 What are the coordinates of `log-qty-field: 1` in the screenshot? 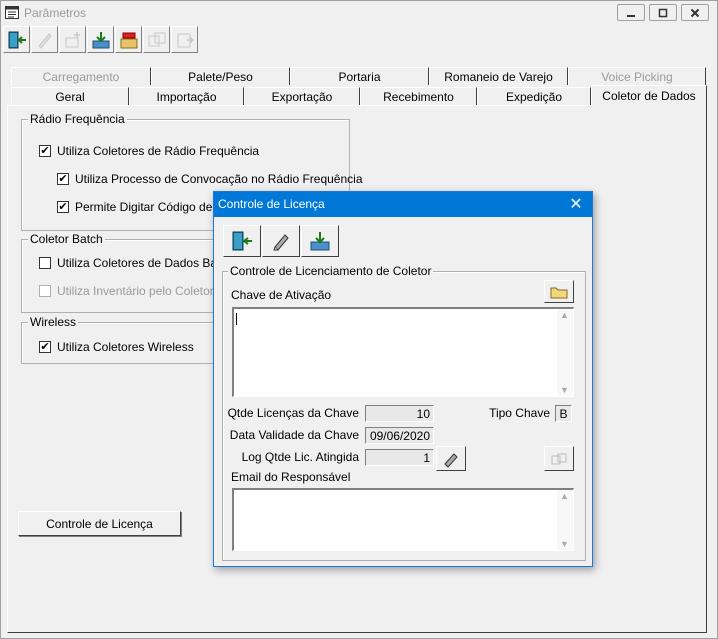 It's located at (399, 457).